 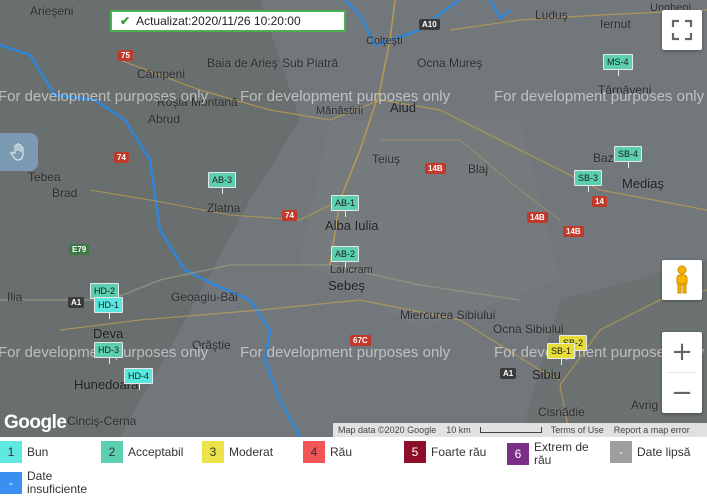 I want to click on station-marker: SB-1, so click(x=561, y=354).